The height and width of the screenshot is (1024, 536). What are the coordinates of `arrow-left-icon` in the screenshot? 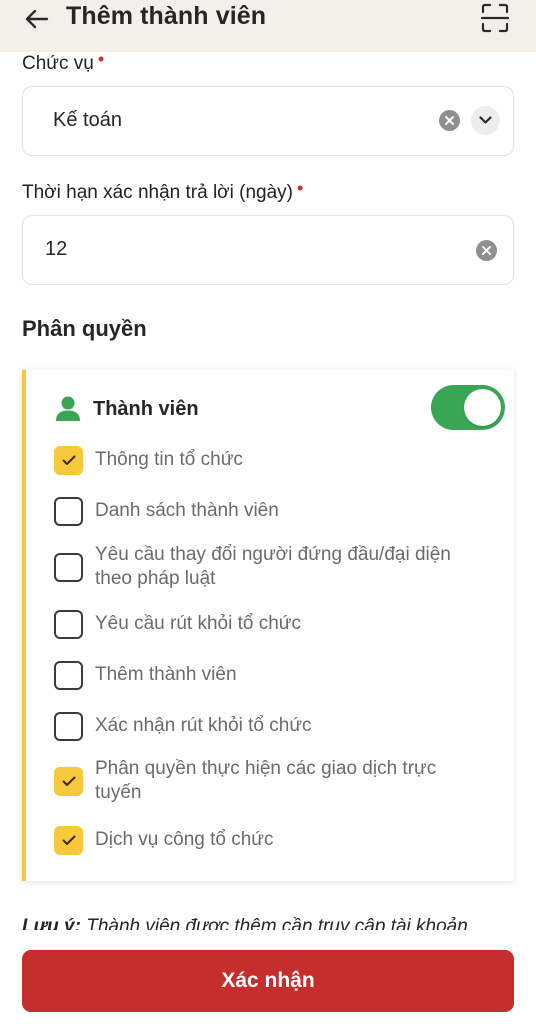 It's located at (37, 19).